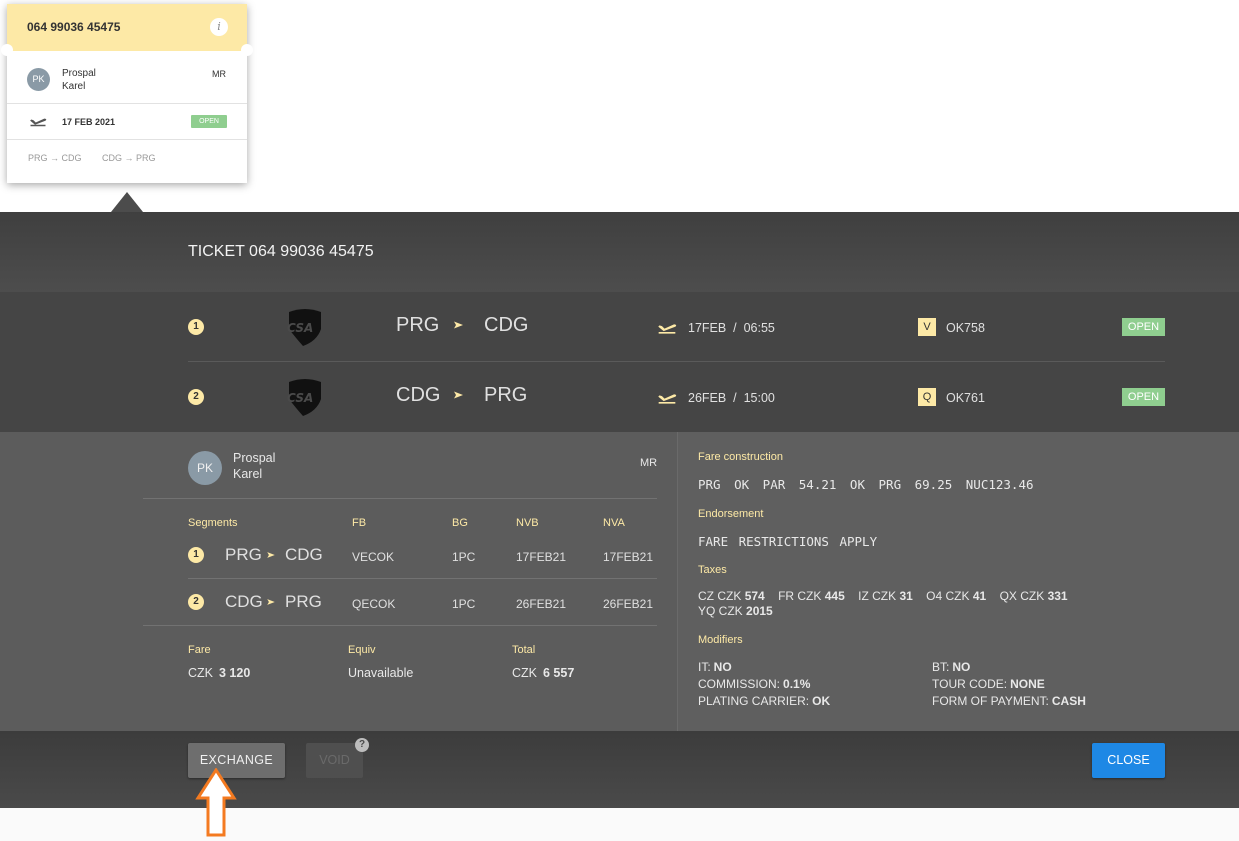  Describe the element at coordinates (885, 596) in the screenshot. I see `tax-item: IZ CZK 31` at that location.